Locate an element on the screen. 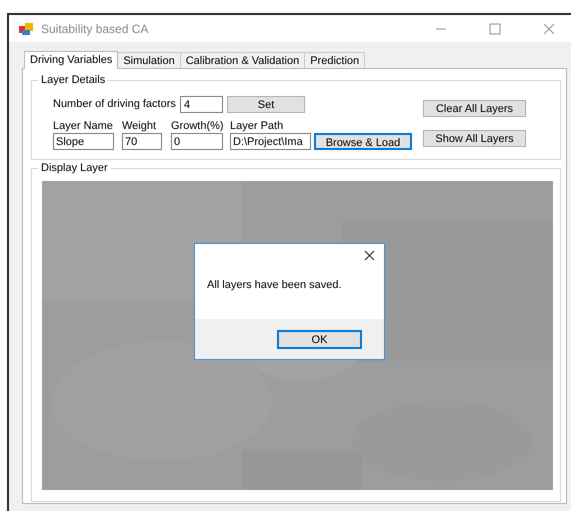  close-icon is located at coordinates (369, 255).